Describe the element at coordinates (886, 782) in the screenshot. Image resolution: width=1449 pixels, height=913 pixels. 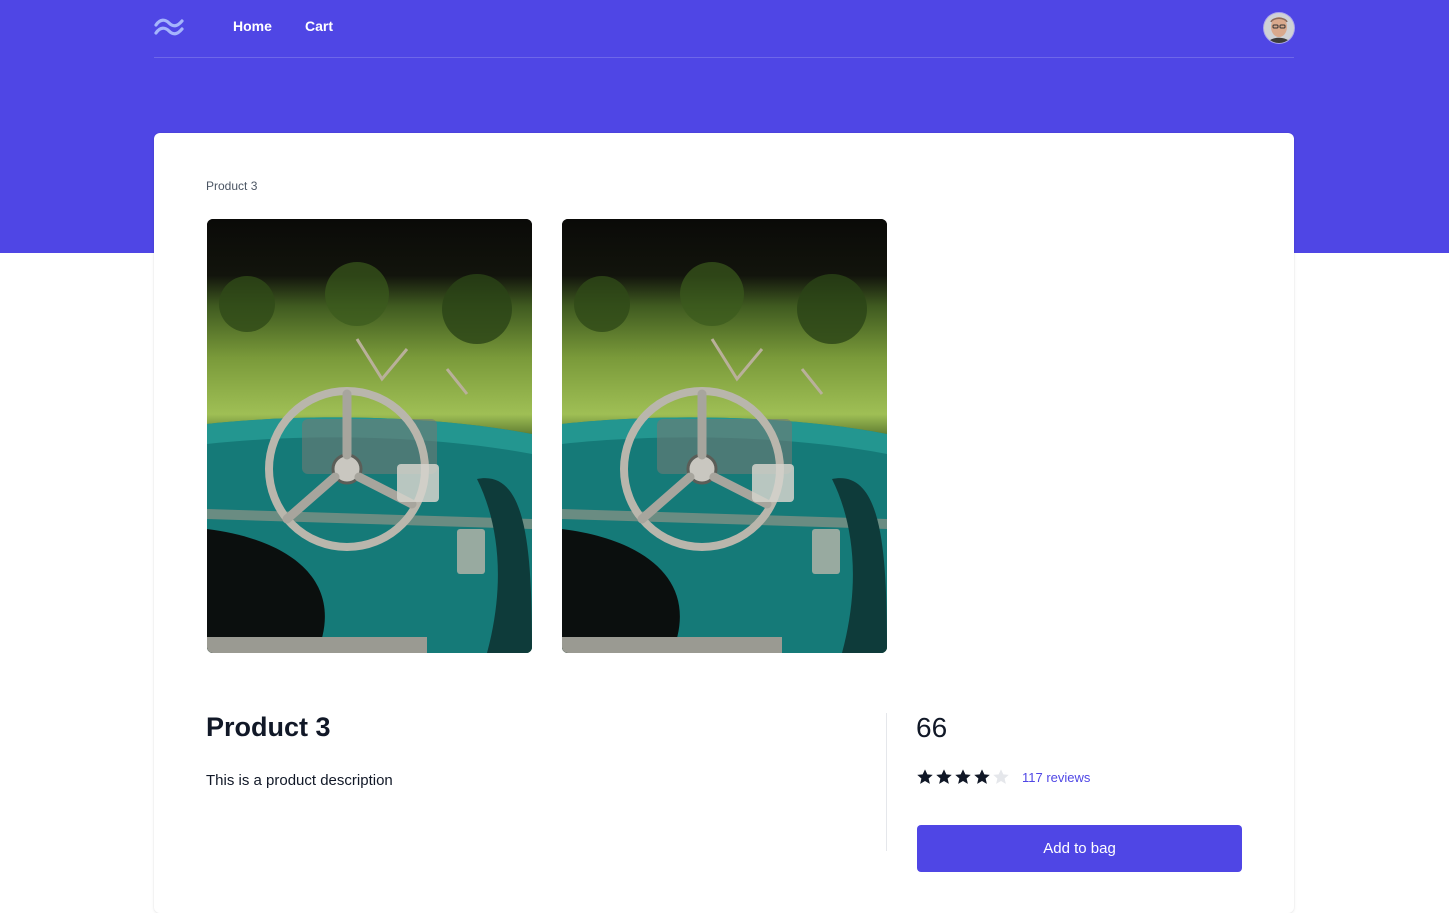
I see `column-divider` at that location.